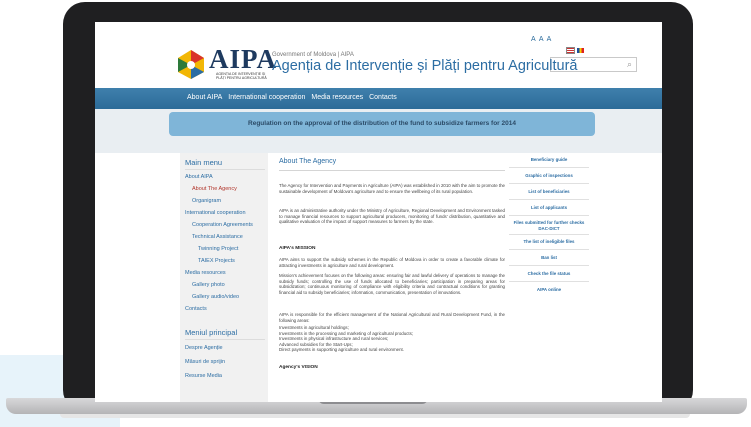 The width and height of the screenshot is (751, 427). I want to click on menu-item-about-aipa: About AIPA, so click(199, 177).